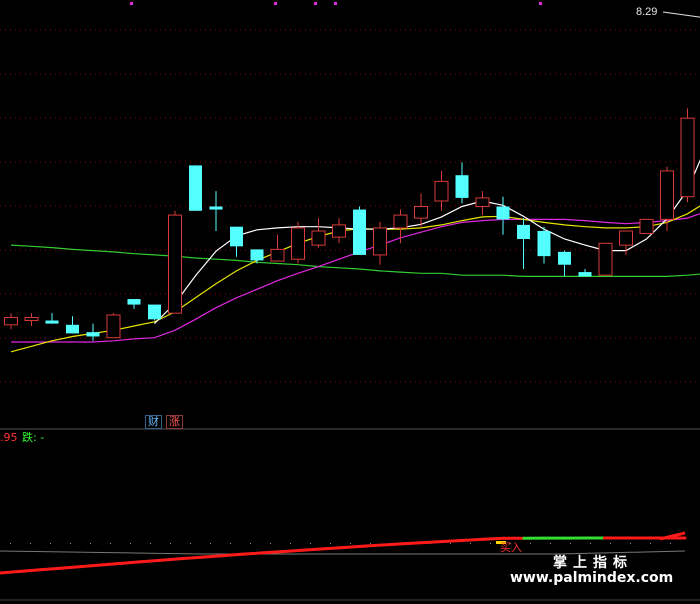 Image resolution: width=700 pixels, height=604 pixels. I want to click on buy-signal-label: 买入, so click(511, 547).